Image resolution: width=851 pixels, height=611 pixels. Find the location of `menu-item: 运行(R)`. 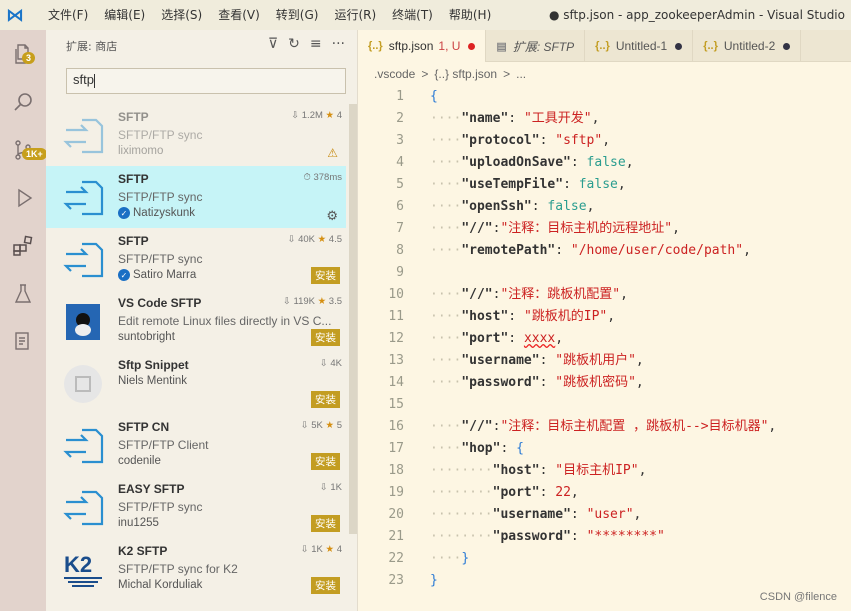

menu-item: 运行(R) is located at coordinates (355, 15).